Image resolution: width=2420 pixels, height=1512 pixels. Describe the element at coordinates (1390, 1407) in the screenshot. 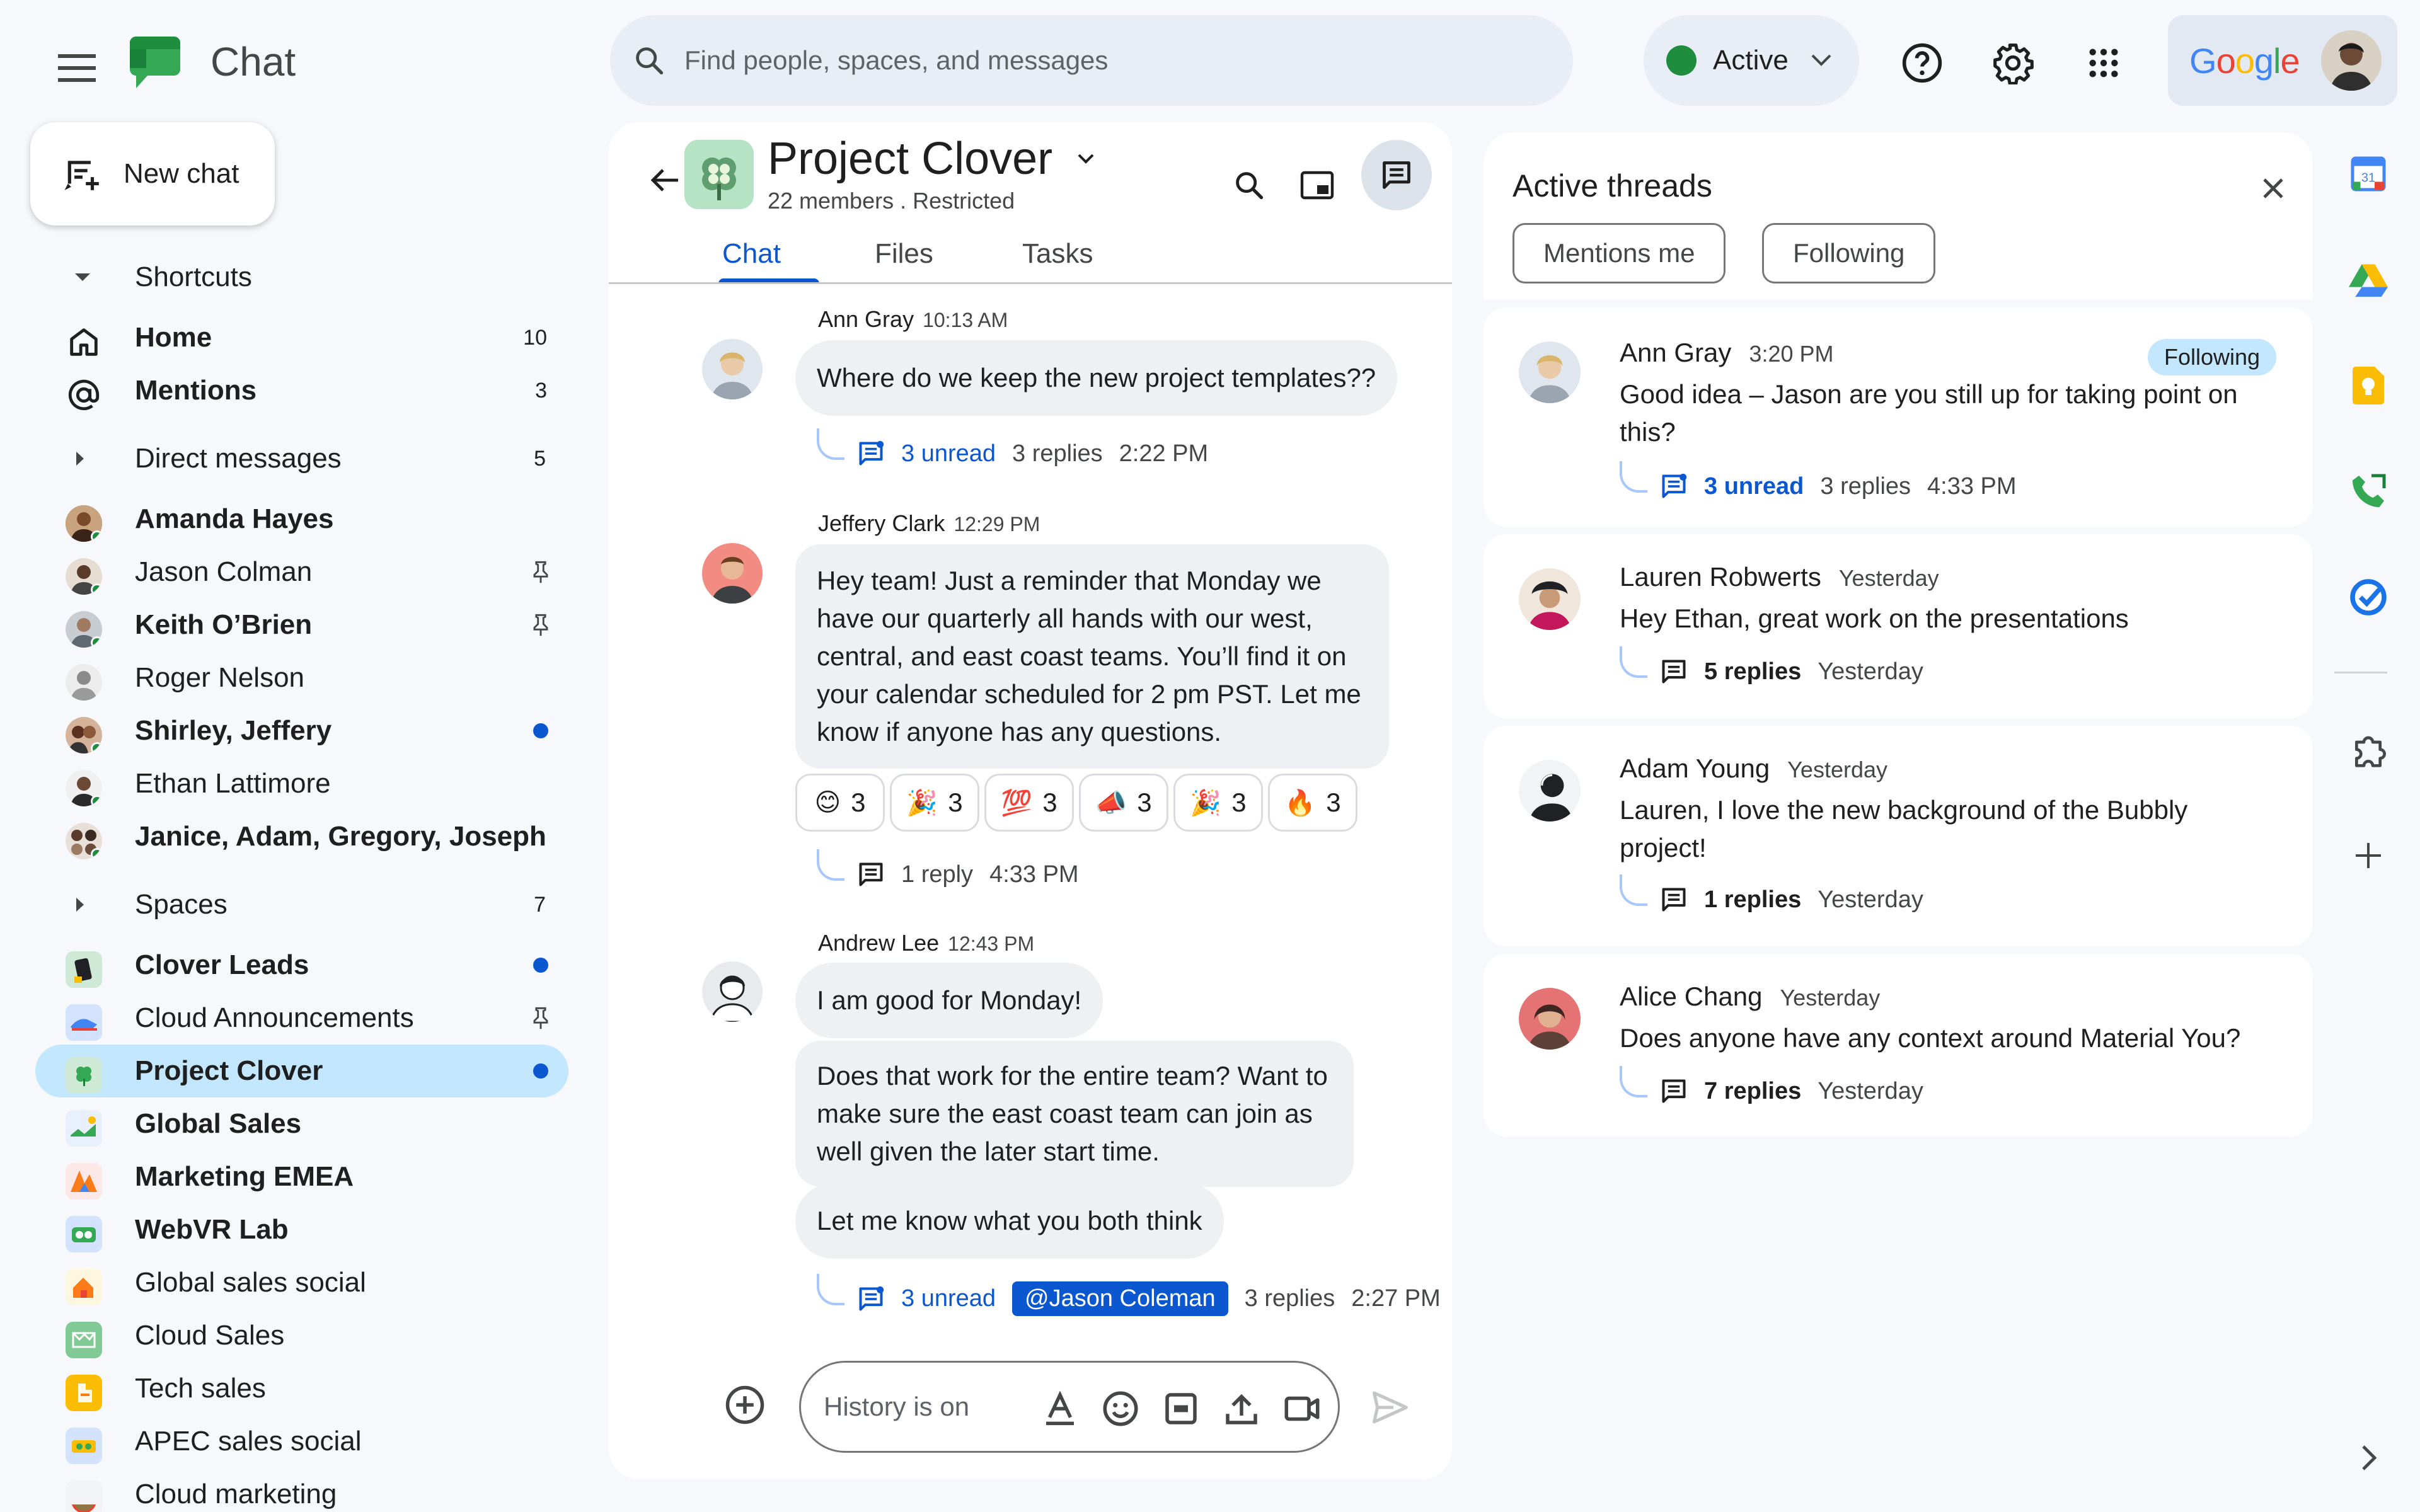

I see `send-button` at that location.